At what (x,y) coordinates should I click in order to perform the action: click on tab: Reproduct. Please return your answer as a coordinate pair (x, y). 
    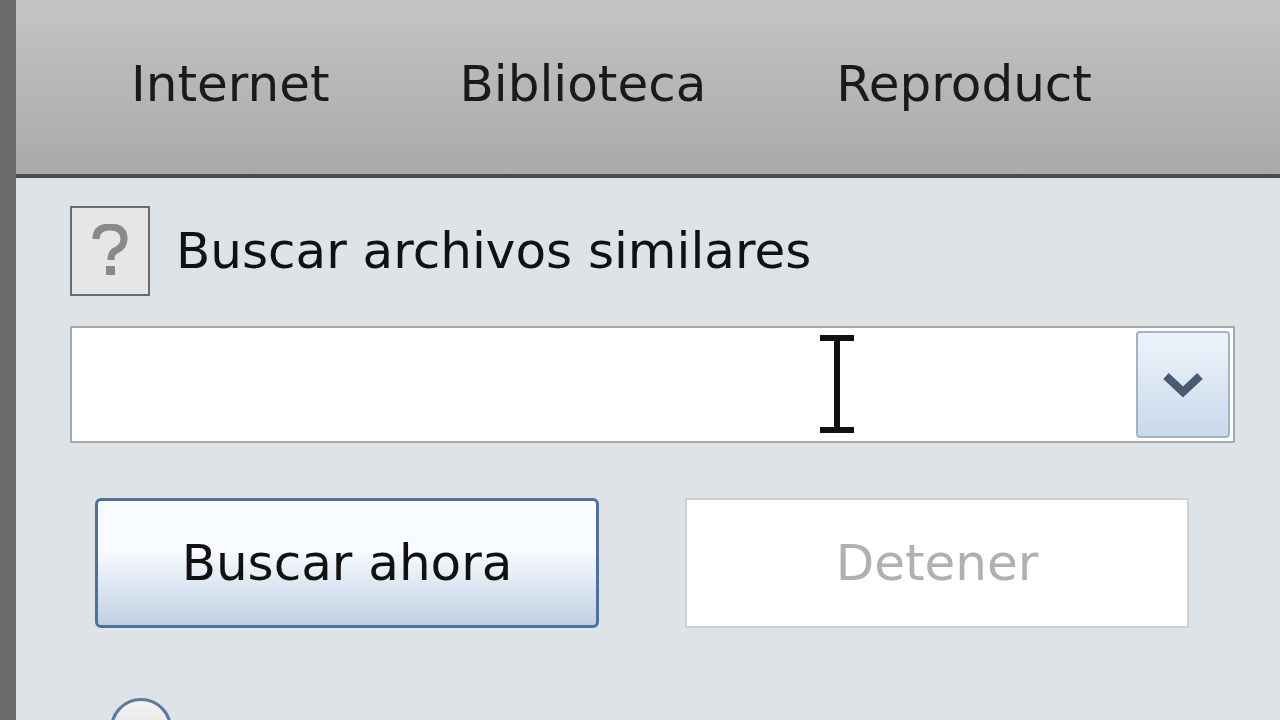
    Looking at the image, I should click on (1029, 84).